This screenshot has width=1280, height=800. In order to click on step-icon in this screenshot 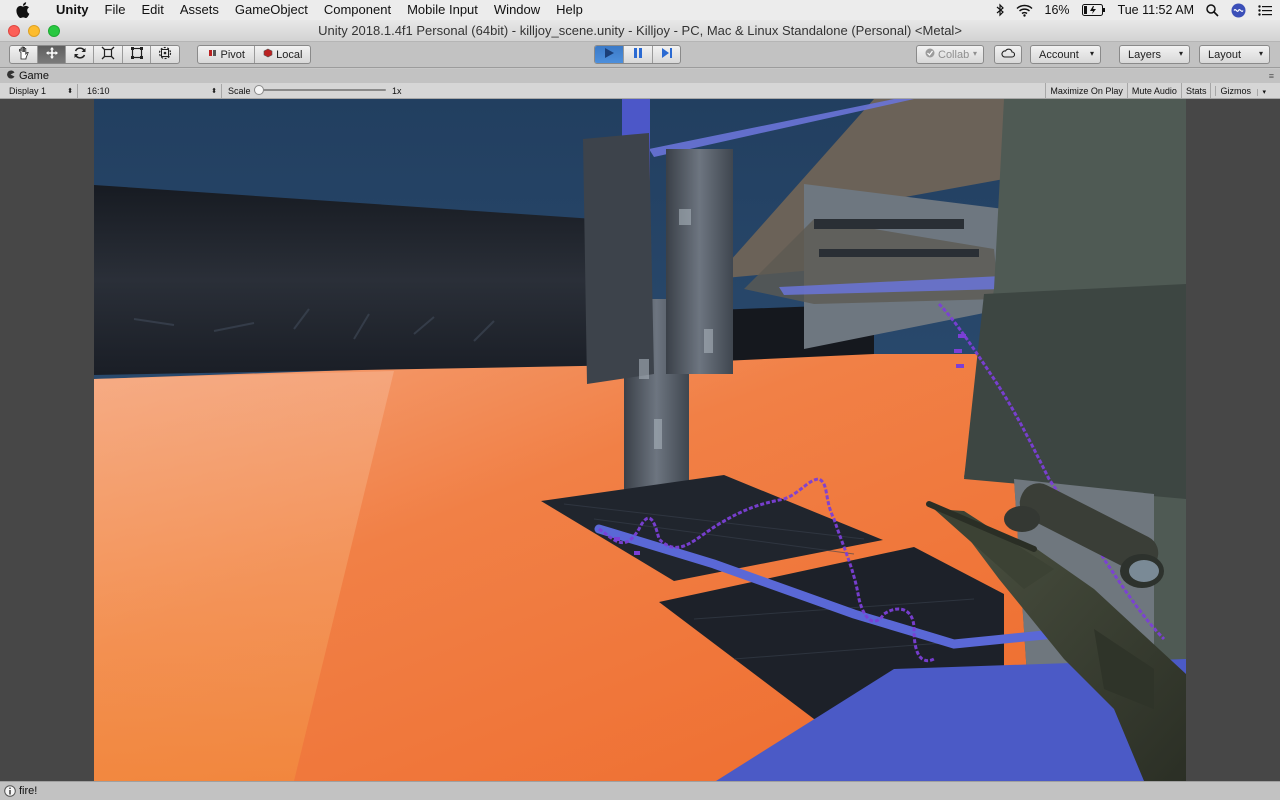, I will do `click(667, 54)`.